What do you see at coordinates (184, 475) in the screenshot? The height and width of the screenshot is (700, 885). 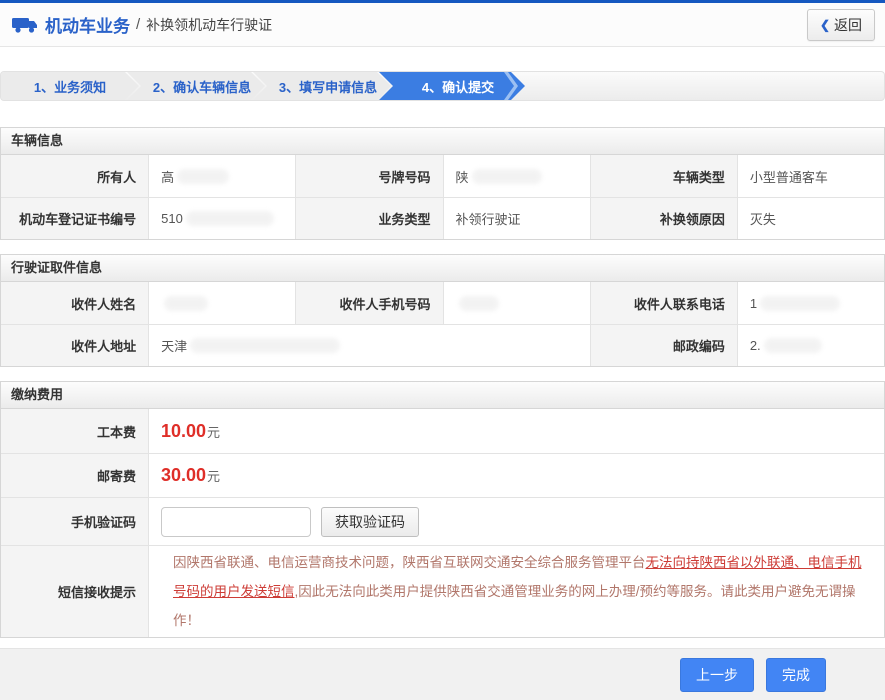 I see `postage-fee-amount: 30.00` at bounding box center [184, 475].